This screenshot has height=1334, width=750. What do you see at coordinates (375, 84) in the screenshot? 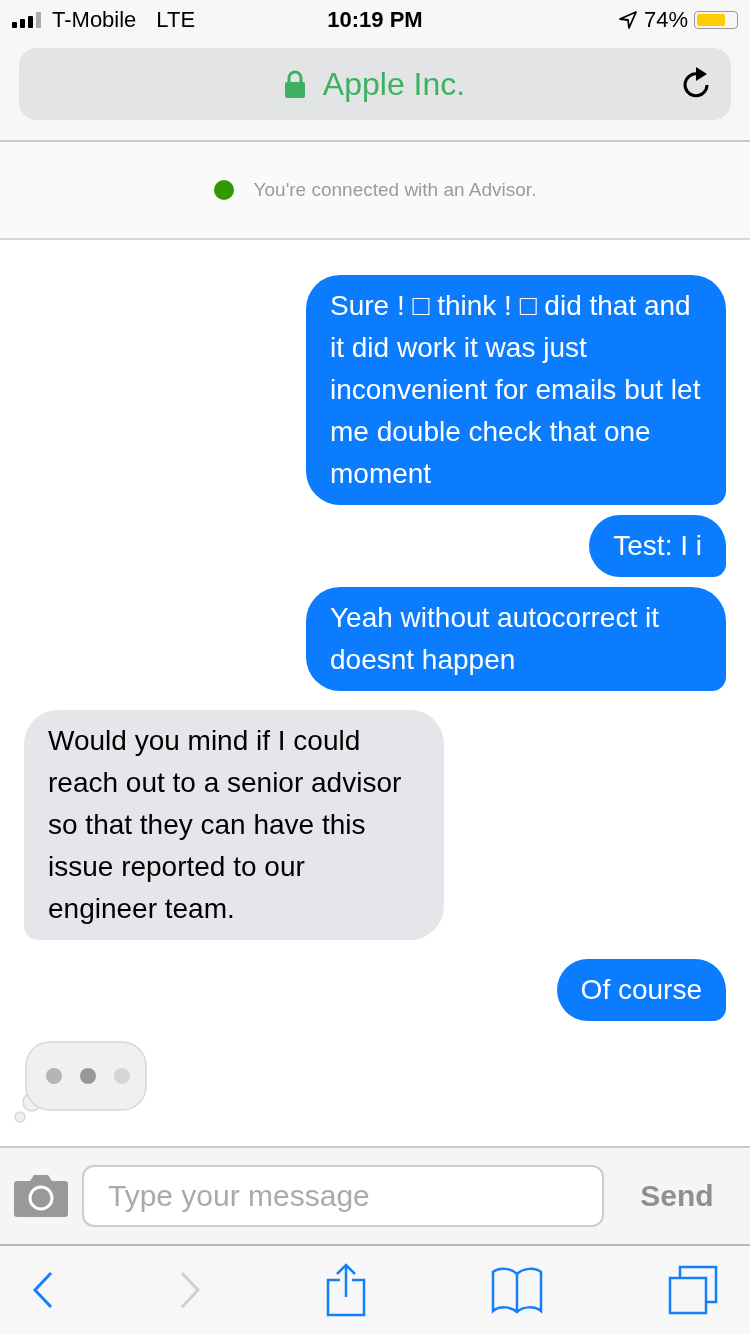
I see `address-bar: Apple Inc.` at bounding box center [375, 84].